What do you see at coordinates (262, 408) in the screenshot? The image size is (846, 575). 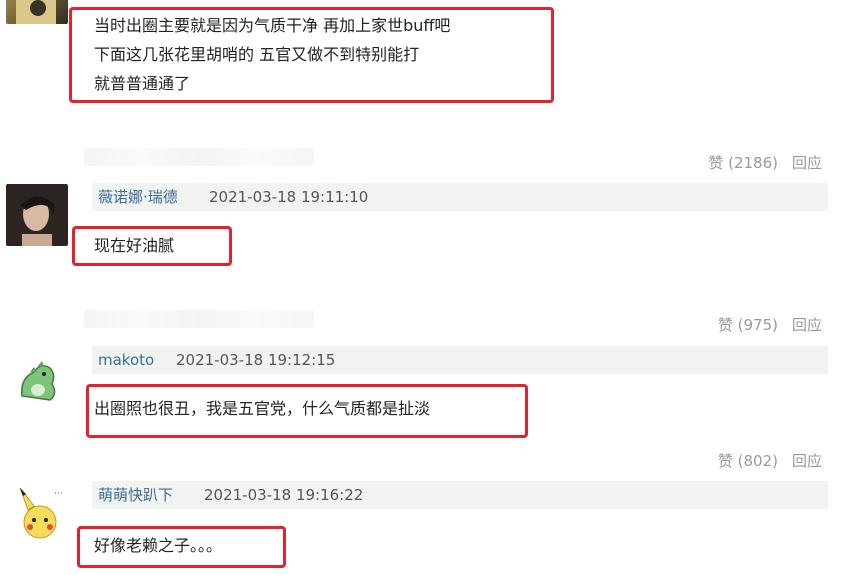 I see `comment-text: 出圈照也很丑，我是五官党，什么气质都是扯淡` at bounding box center [262, 408].